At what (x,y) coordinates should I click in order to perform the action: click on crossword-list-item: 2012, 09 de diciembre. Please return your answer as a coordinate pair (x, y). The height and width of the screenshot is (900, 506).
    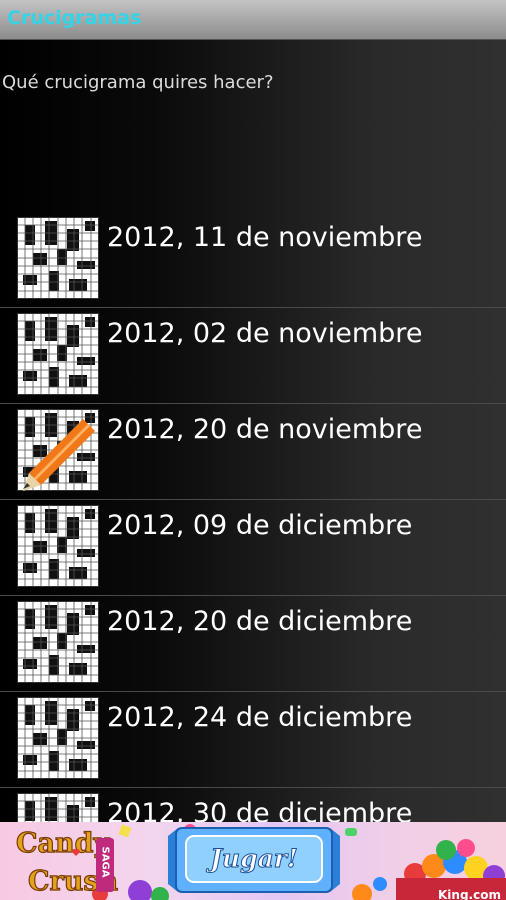
    Looking at the image, I should click on (253, 548).